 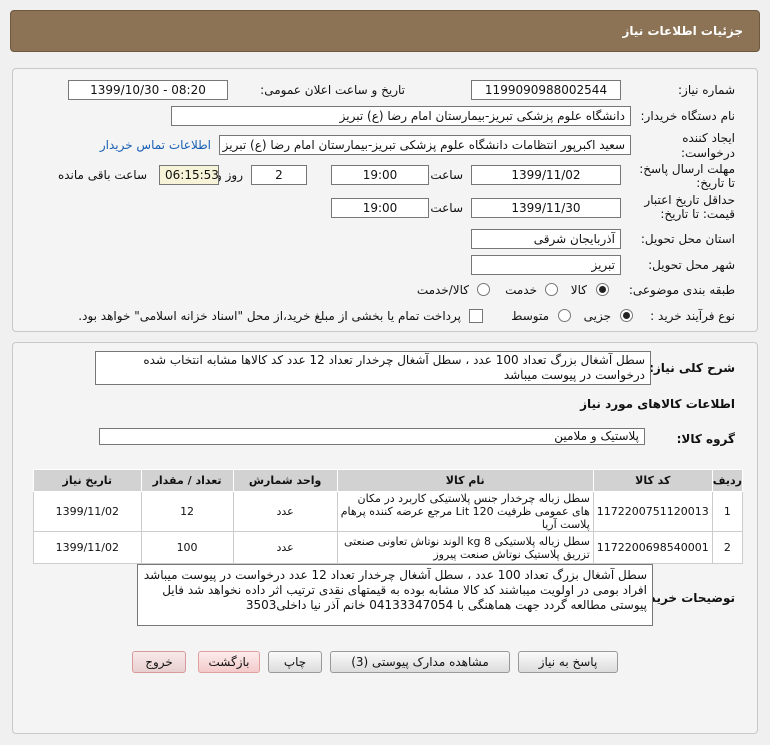 What do you see at coordinates (476, 316) in the screenshot?
I see `treasury-payment-checkbox` at bounding box center [476, 316].